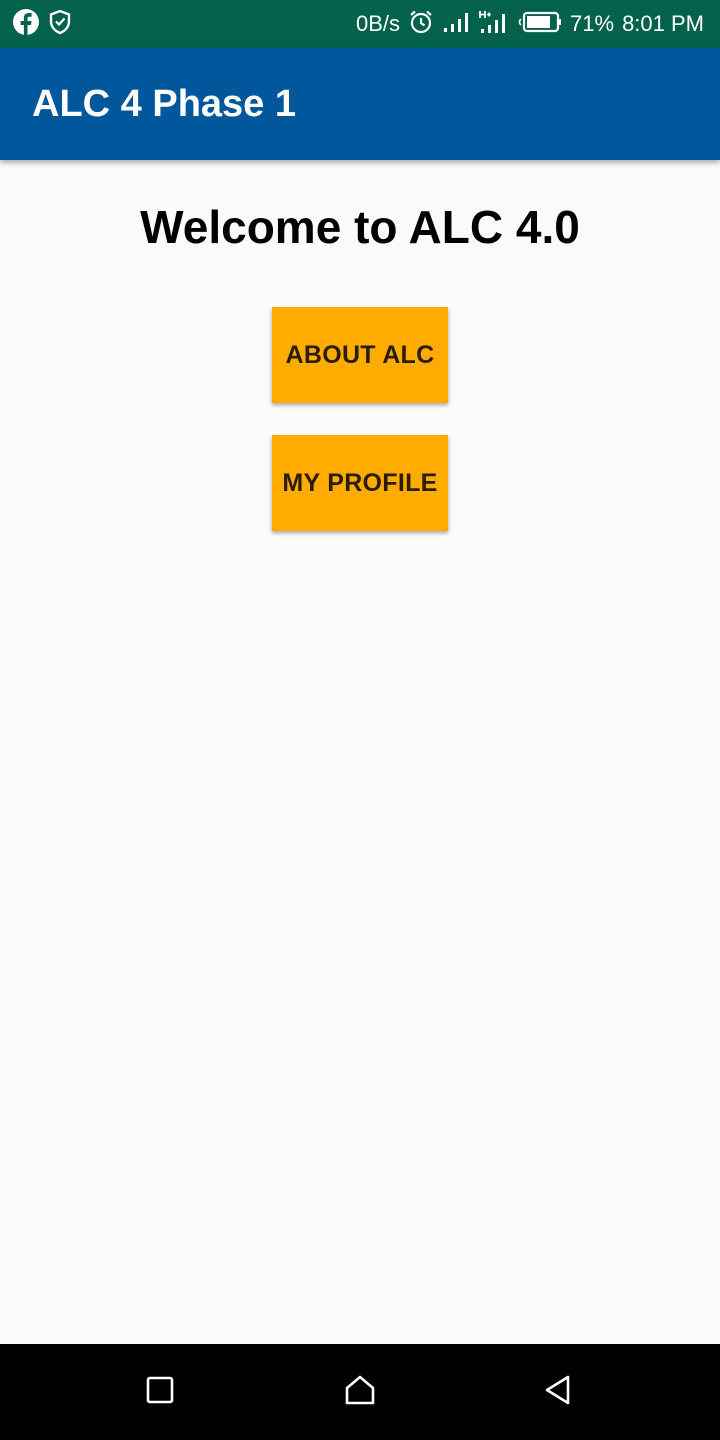 The image size is (720, 1440). I want to click on facebook-icon, so click(26, 24).